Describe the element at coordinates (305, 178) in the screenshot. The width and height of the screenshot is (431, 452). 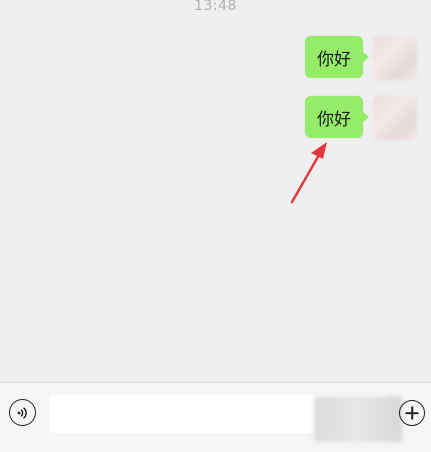
I see `arrow-shaft` at that location.